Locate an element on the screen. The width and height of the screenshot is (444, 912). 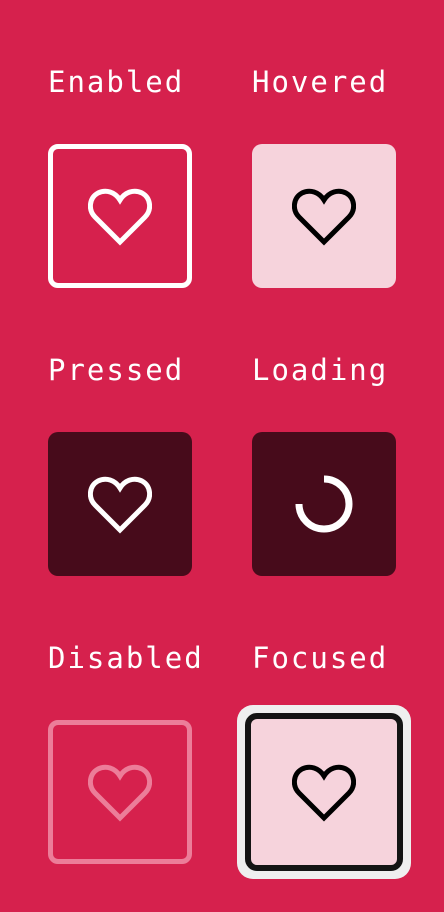
hovered-heart-button is located at coordinates (324, 216).